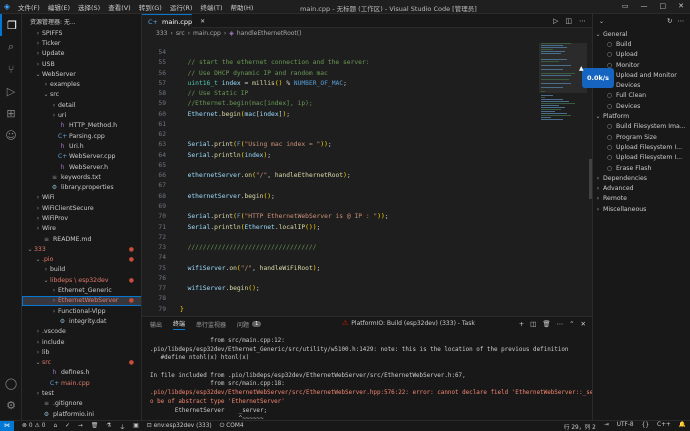  What do you see at coordinates (81, 393) in the screenshot?
I see `tree-folder: › test` at bounding box center [81, 393].